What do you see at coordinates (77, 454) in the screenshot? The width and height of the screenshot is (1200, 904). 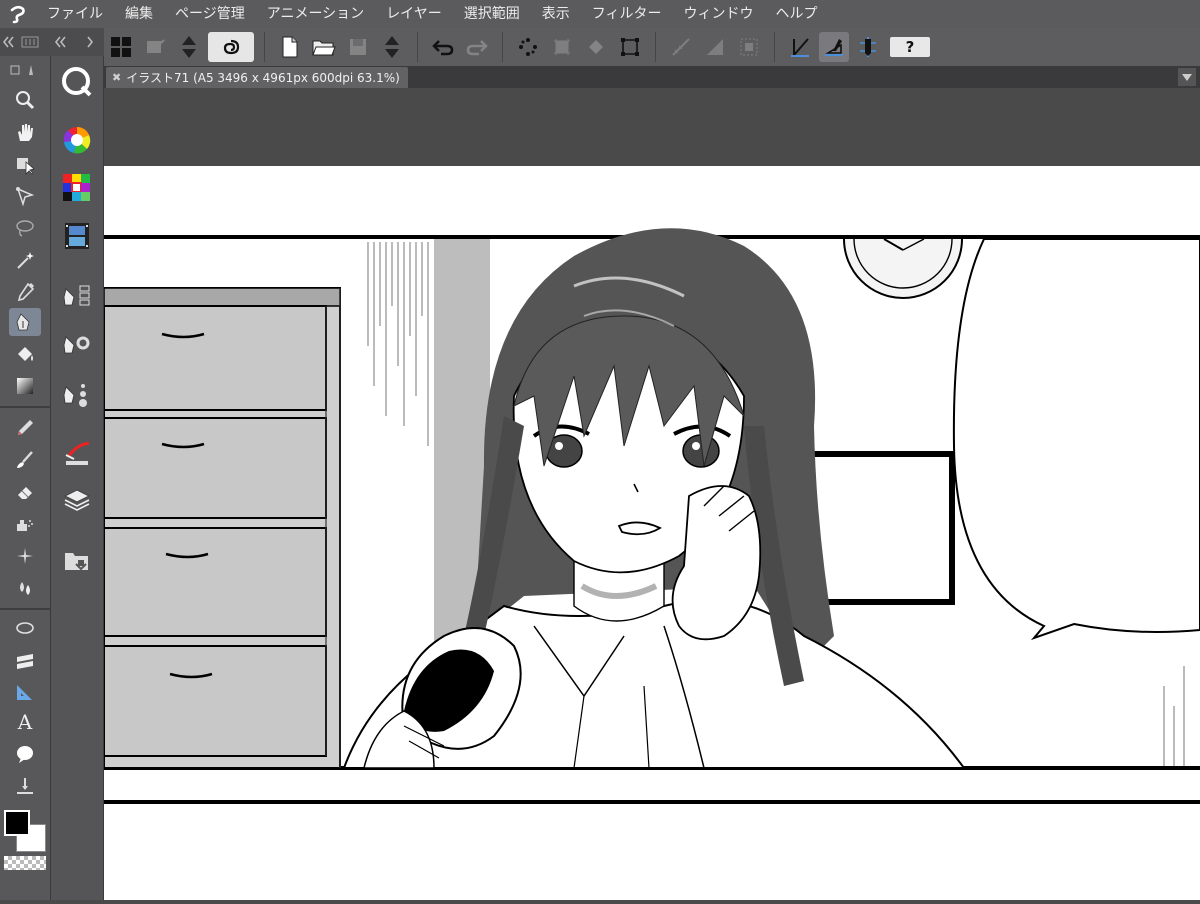 I see `layer-property-icon` at bounding box center [77, 454].